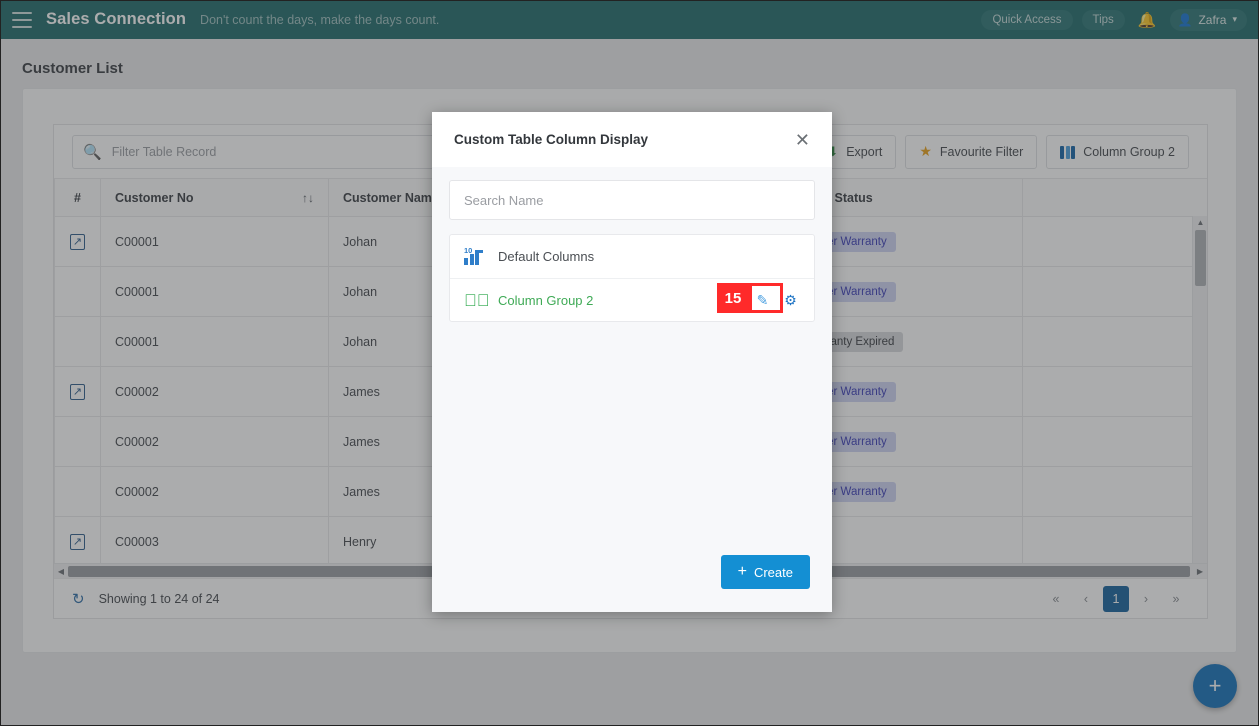 This screenshot has height=726, width=1259. What do you see at coordinates (632, 256) in the screenshot?
I see `list-item-default-columns: 10 Default Columns` at bounding box center [632, 256].